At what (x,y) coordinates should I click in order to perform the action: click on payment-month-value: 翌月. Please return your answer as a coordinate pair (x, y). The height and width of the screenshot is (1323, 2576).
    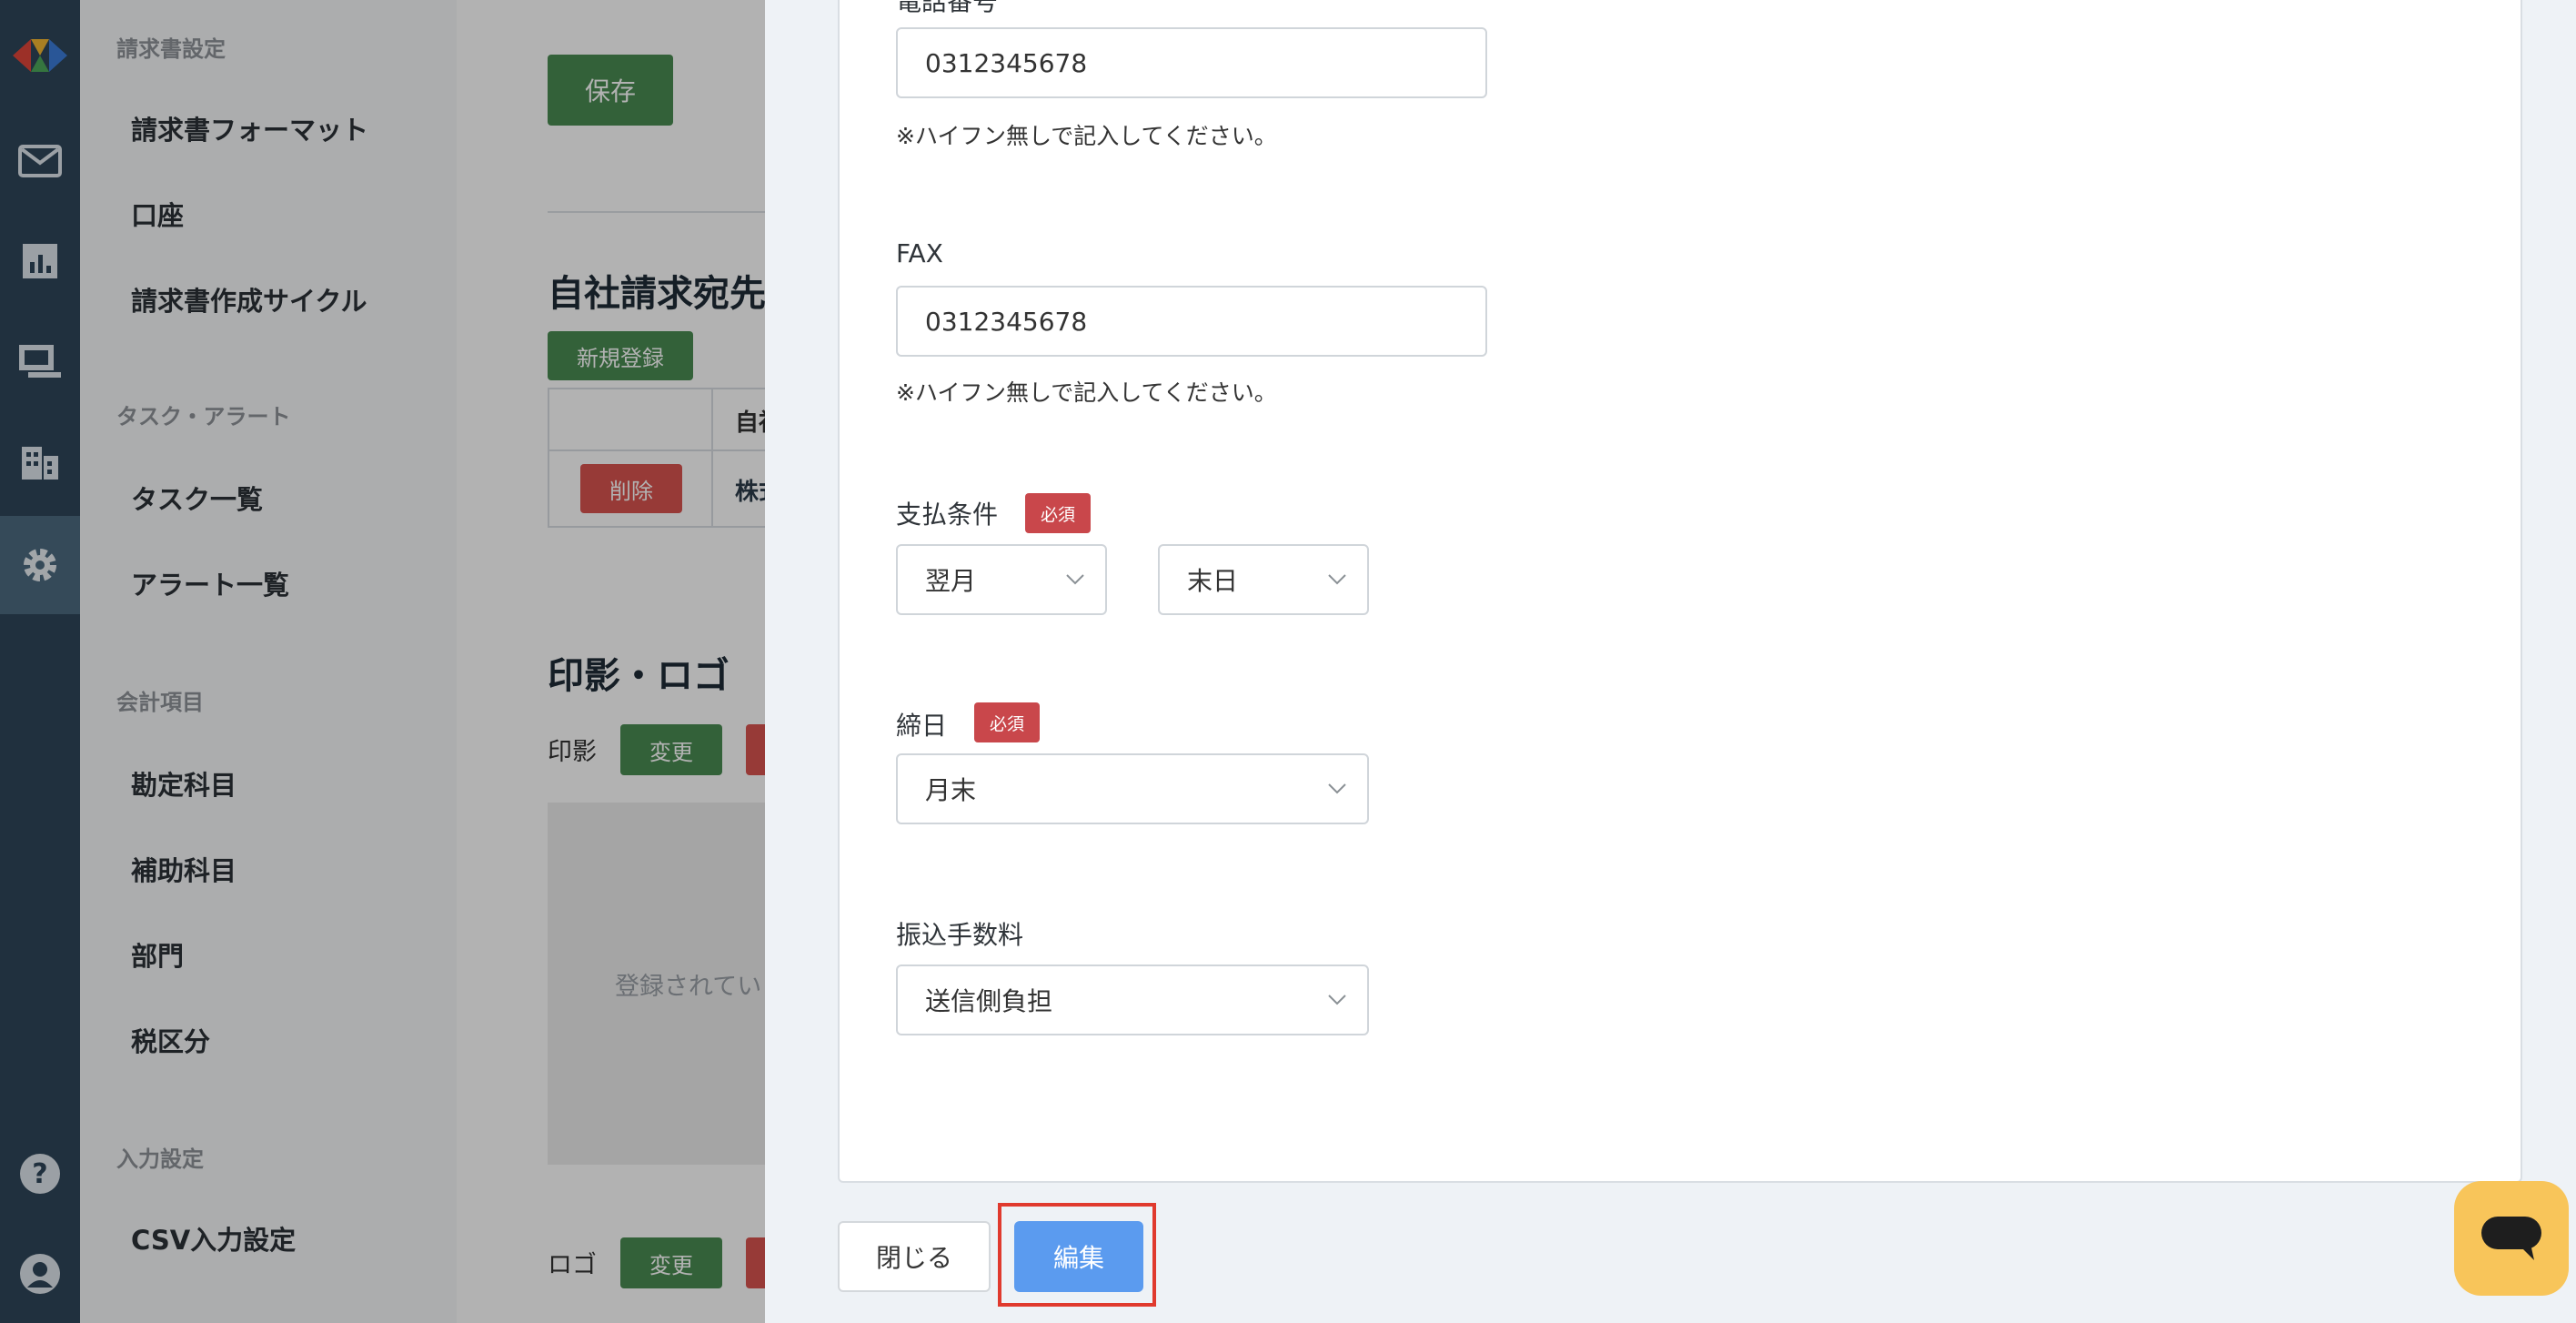
    Looking at the image, I should click on (951, 581).